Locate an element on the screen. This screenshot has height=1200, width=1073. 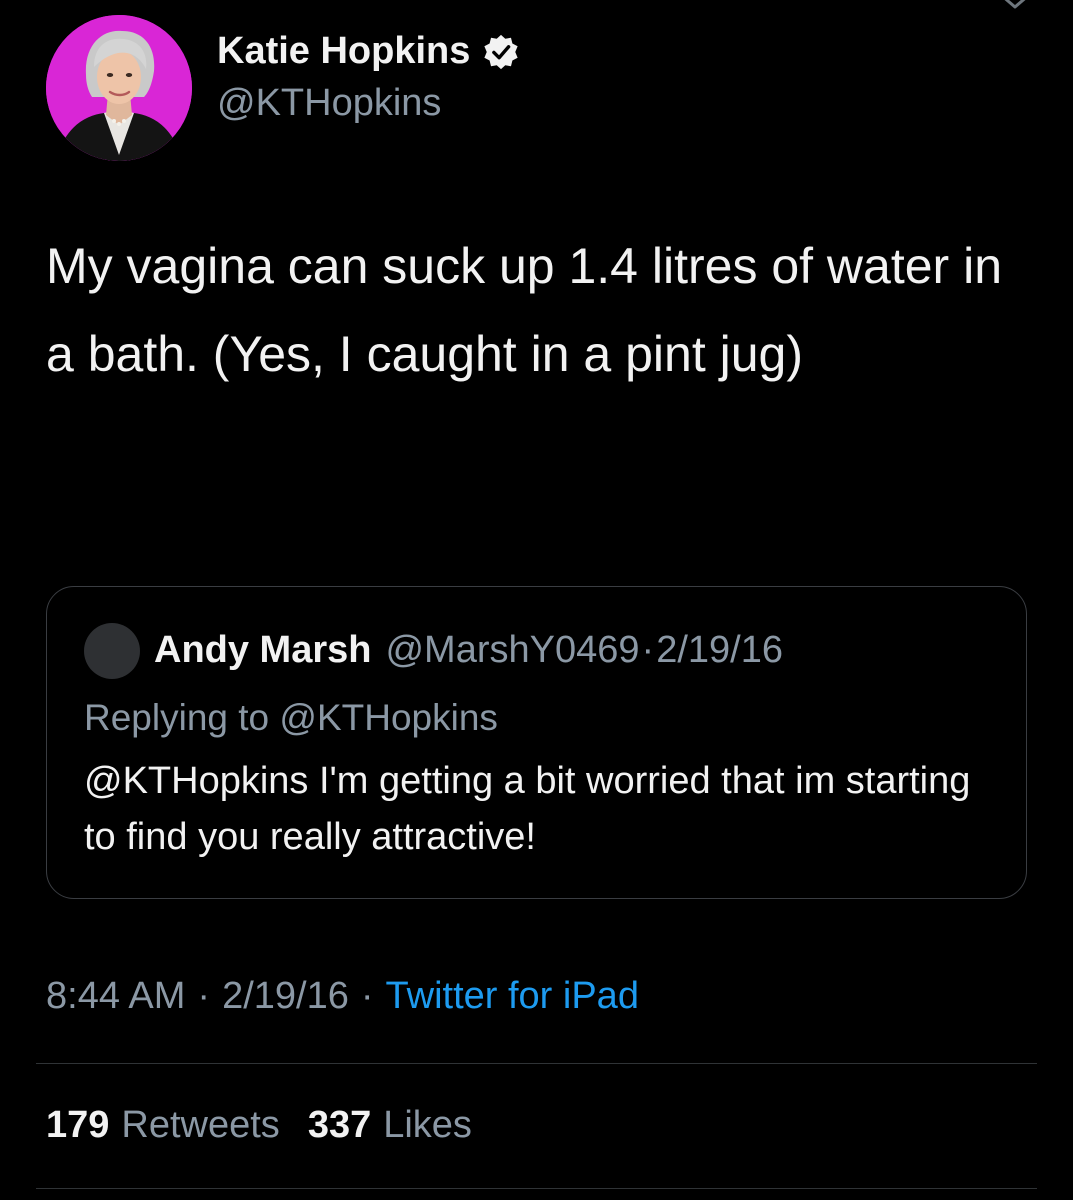
likes-count: 337 is located at coordinates (339, 1125).